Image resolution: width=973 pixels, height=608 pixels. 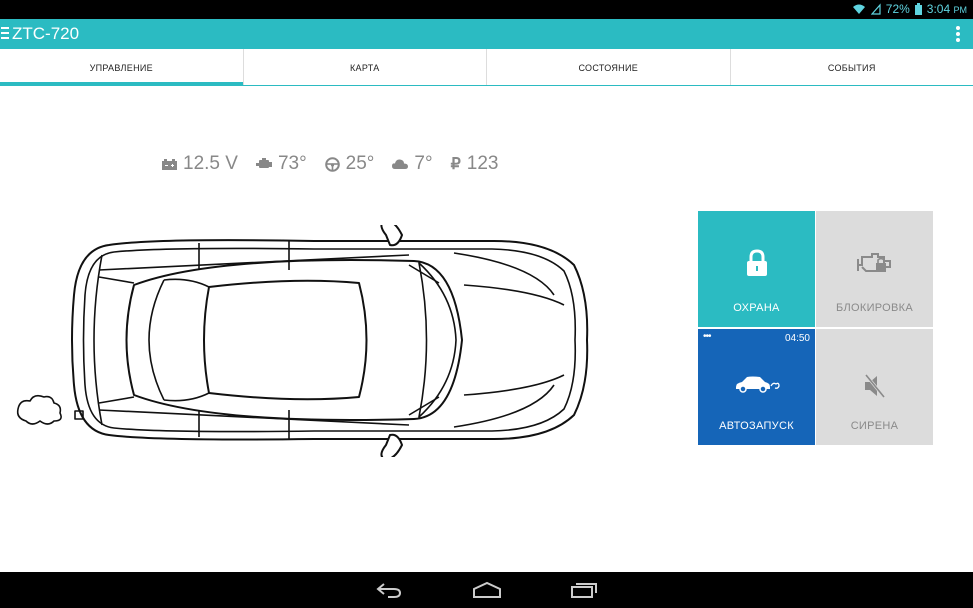 I want to click on menu-icon, so click(x=5, y=33).